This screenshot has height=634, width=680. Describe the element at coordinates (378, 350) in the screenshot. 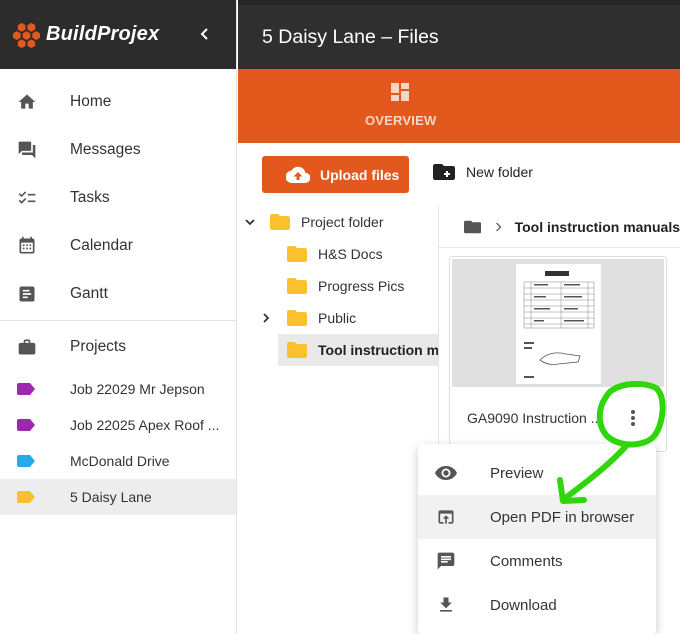

I see `tree-node-label: Tool instruction manuals` at that location.